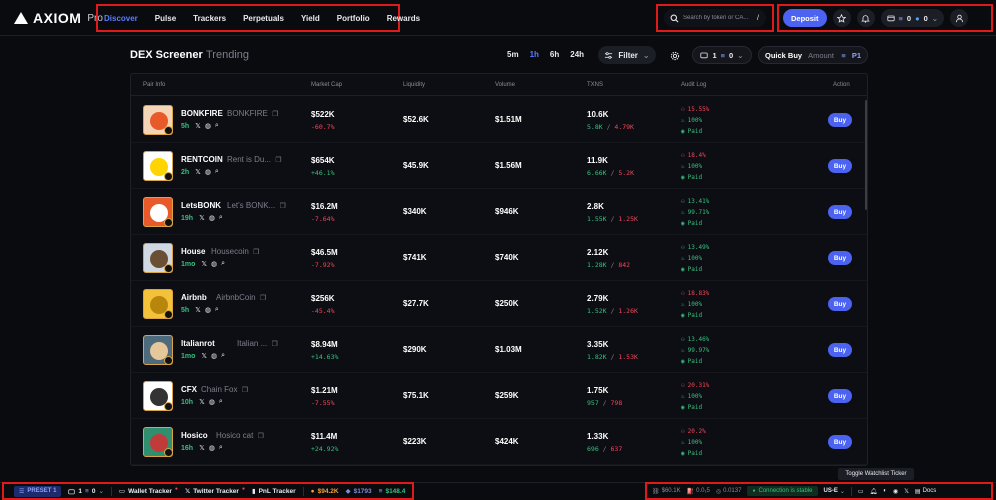 The width and height of the screenshot is (996, 500). What do you see at coordinates (925, 491) in the screenshot?
I see `docs-link: ▤ Docs` at bounding box center [925, 491].